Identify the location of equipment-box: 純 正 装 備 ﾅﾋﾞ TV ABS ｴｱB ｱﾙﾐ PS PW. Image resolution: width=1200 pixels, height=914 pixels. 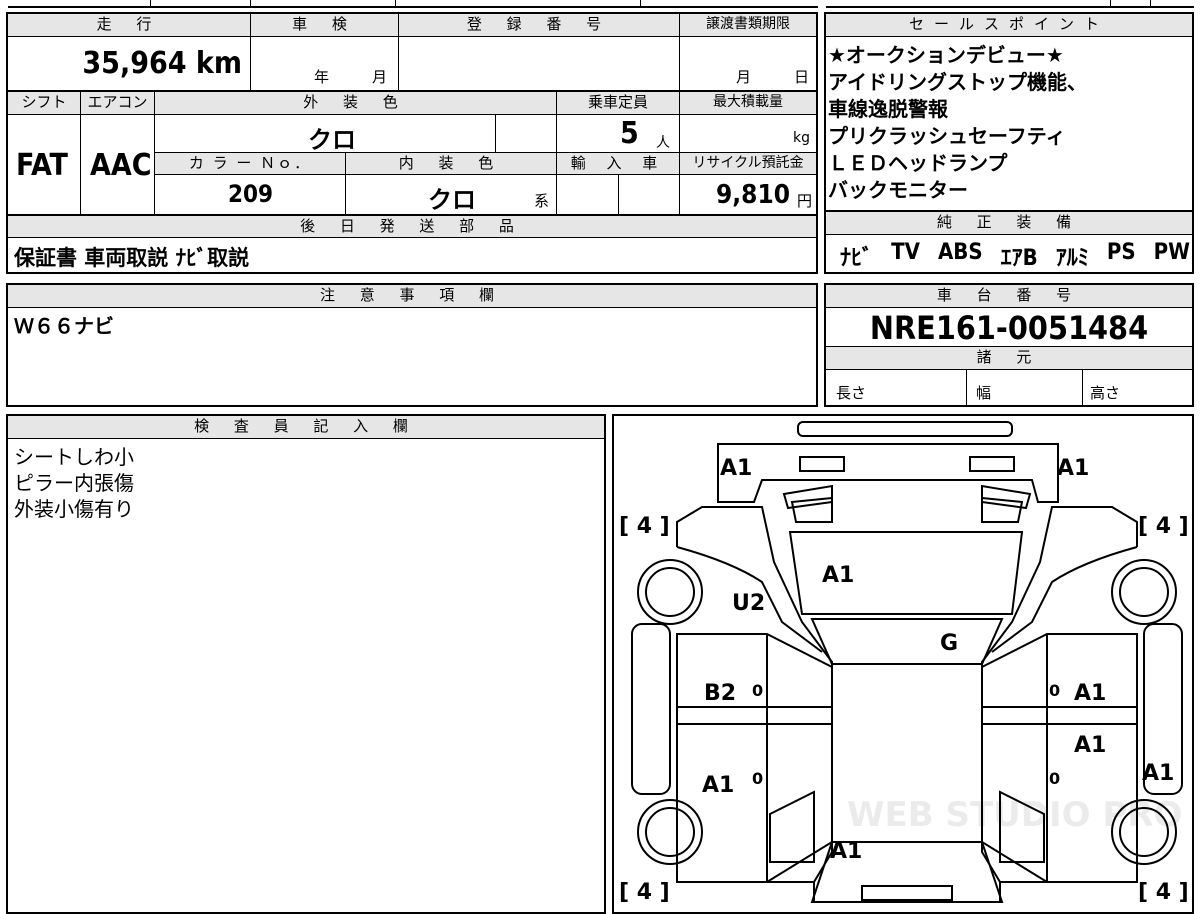
(1009, 242).